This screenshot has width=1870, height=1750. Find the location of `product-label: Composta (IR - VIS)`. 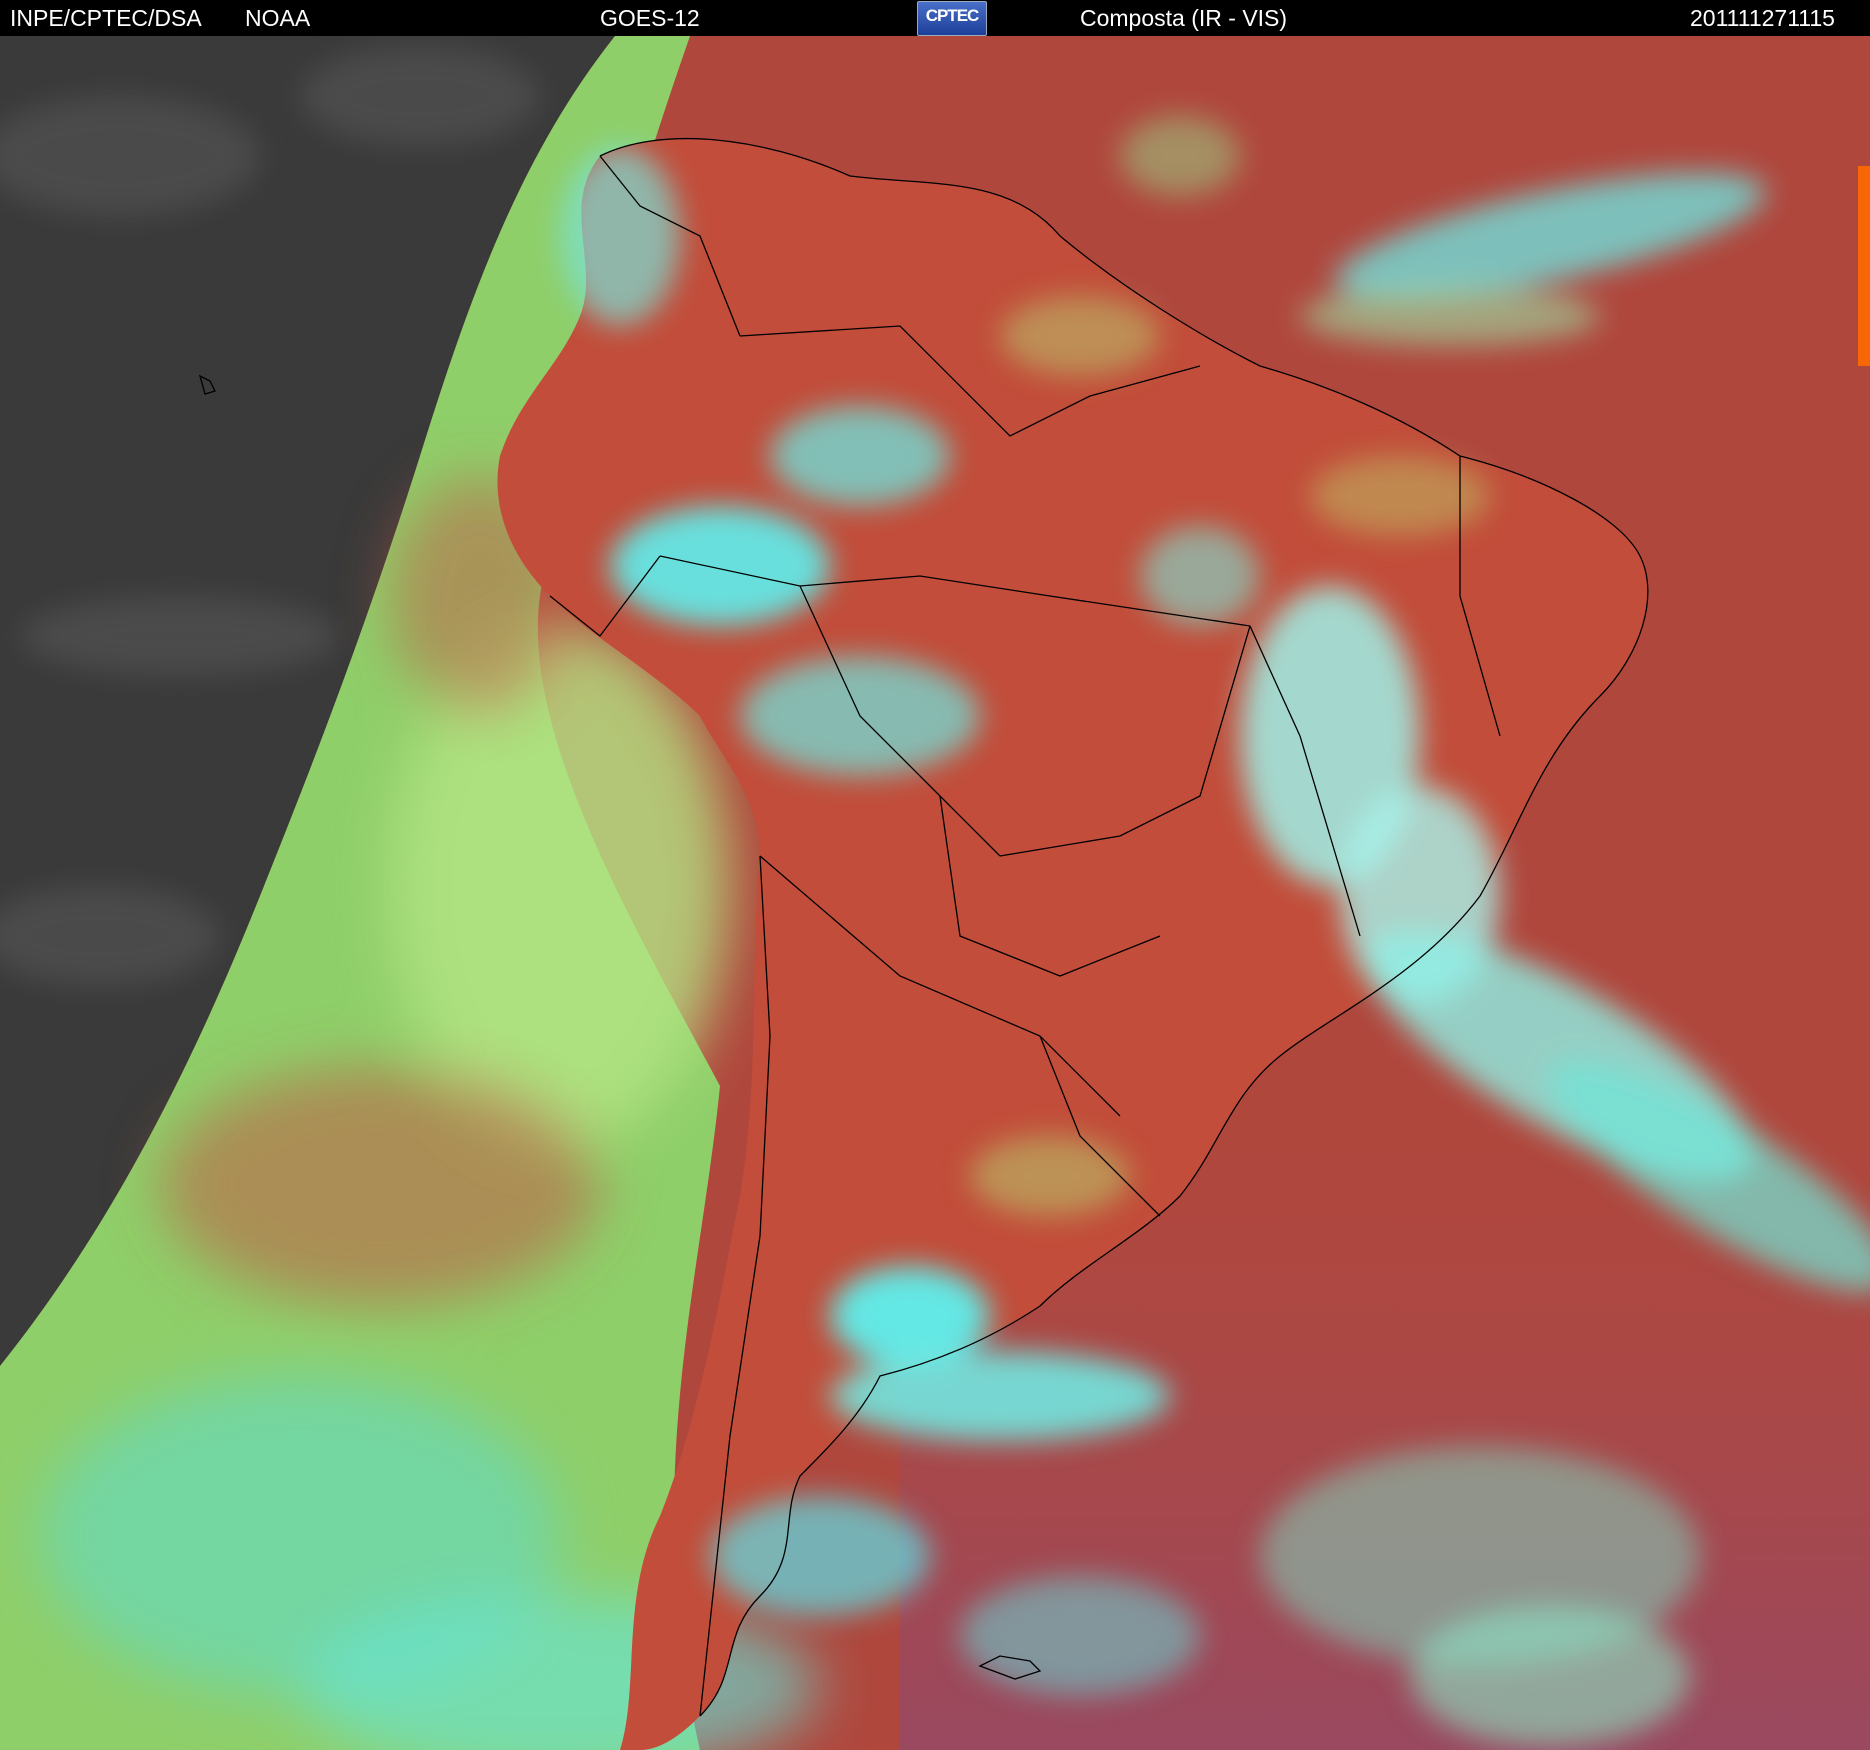

product-label: Composta (IR - VIS) is located at coordinates (1184, 18).